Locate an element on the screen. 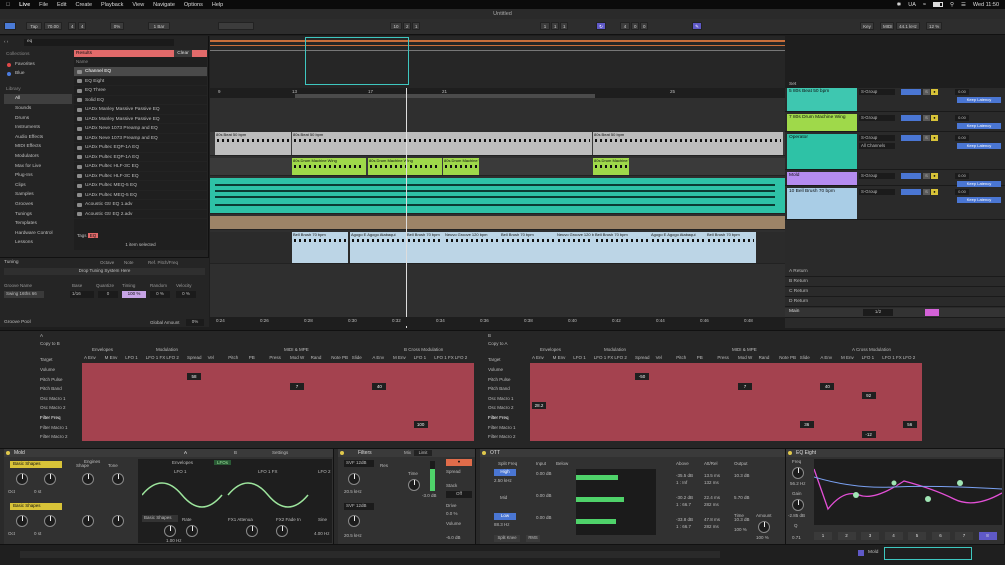 The height and width of the screenshot is (565, 1005). matrix-row-label: Volume is located at coordinates (495, 369).